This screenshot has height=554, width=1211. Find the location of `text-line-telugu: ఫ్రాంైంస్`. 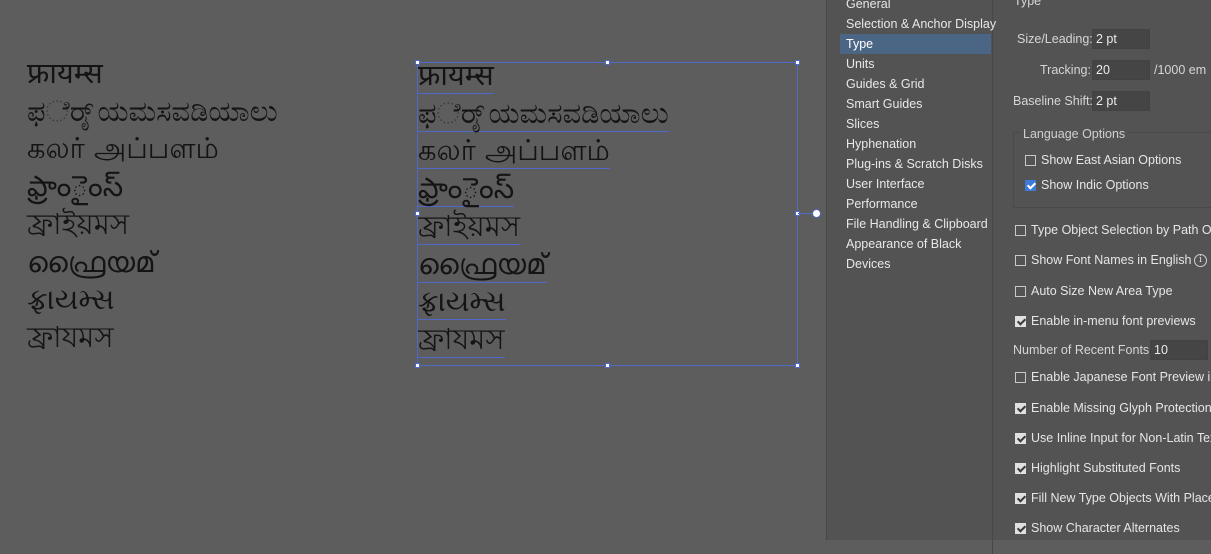

text-line-telugu: ఫ్రాంైంస్ is located at coordinates (152, 187).